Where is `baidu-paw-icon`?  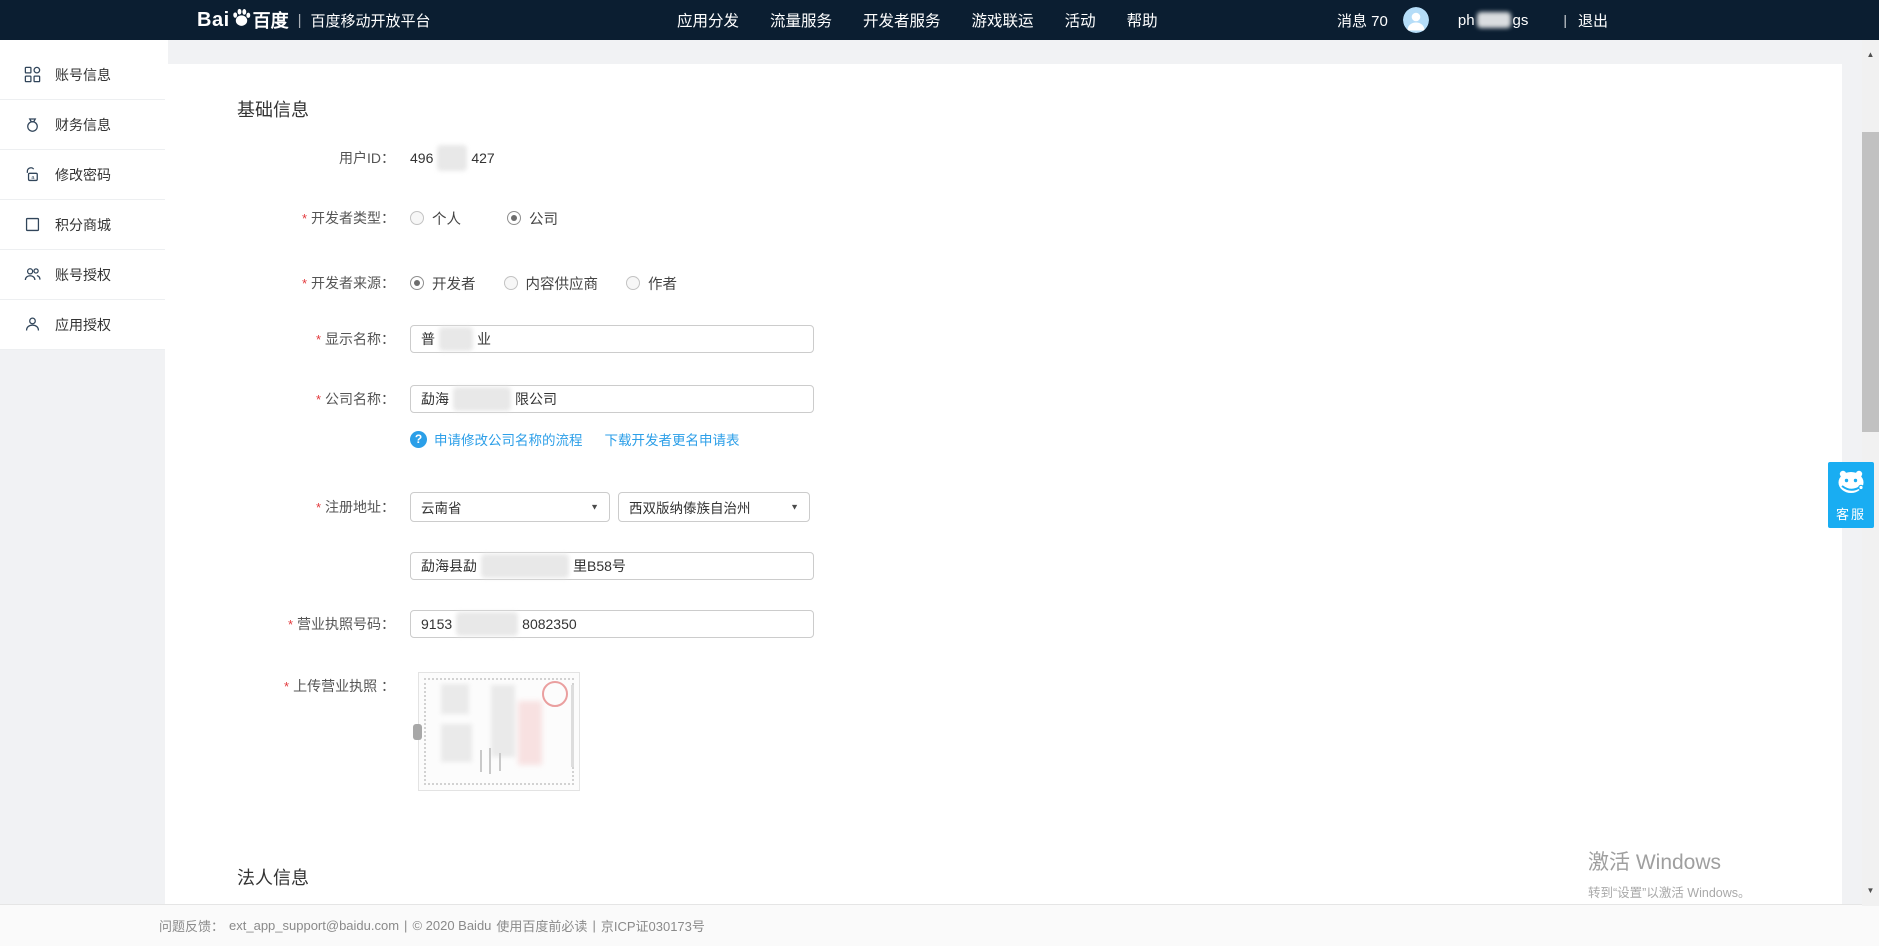
baidu-paw-icon is located at coordinates (241, 17).